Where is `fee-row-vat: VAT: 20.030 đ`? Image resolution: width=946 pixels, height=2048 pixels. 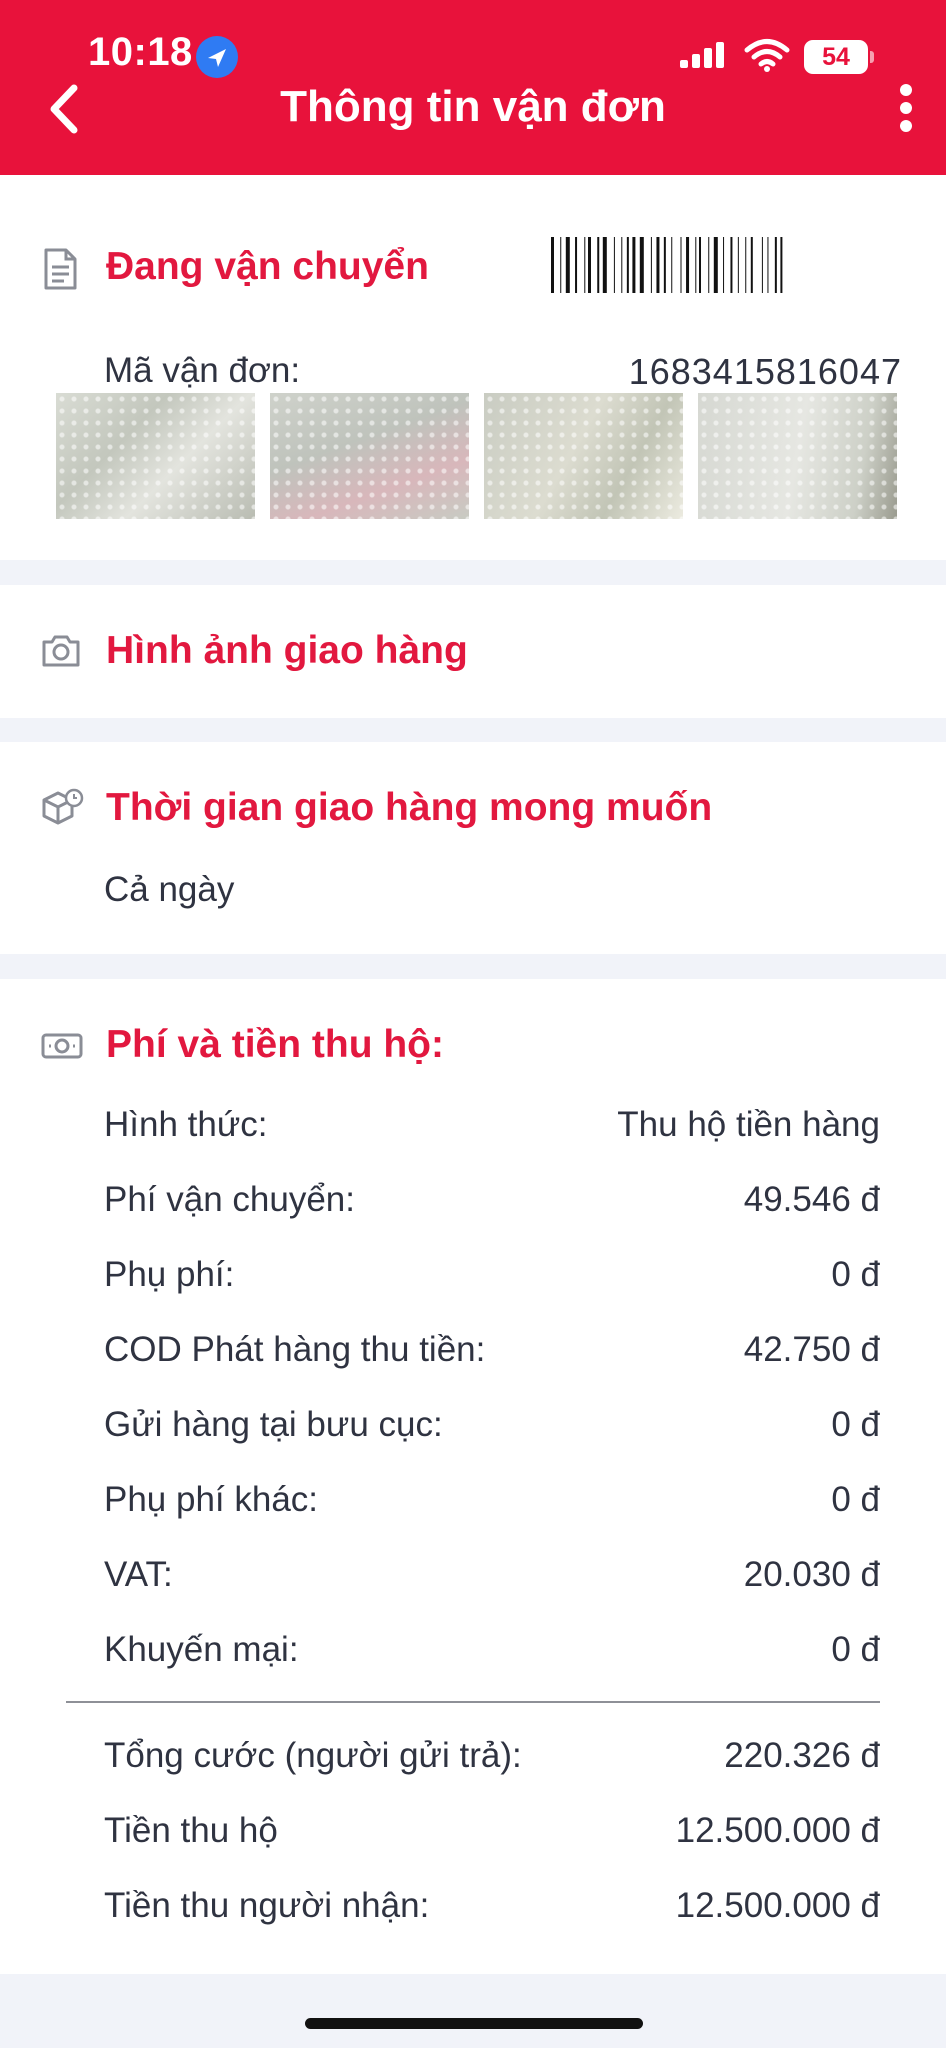 fee-row-vat: VAT: 20.030 đ is located at coordinates (492, 1579).